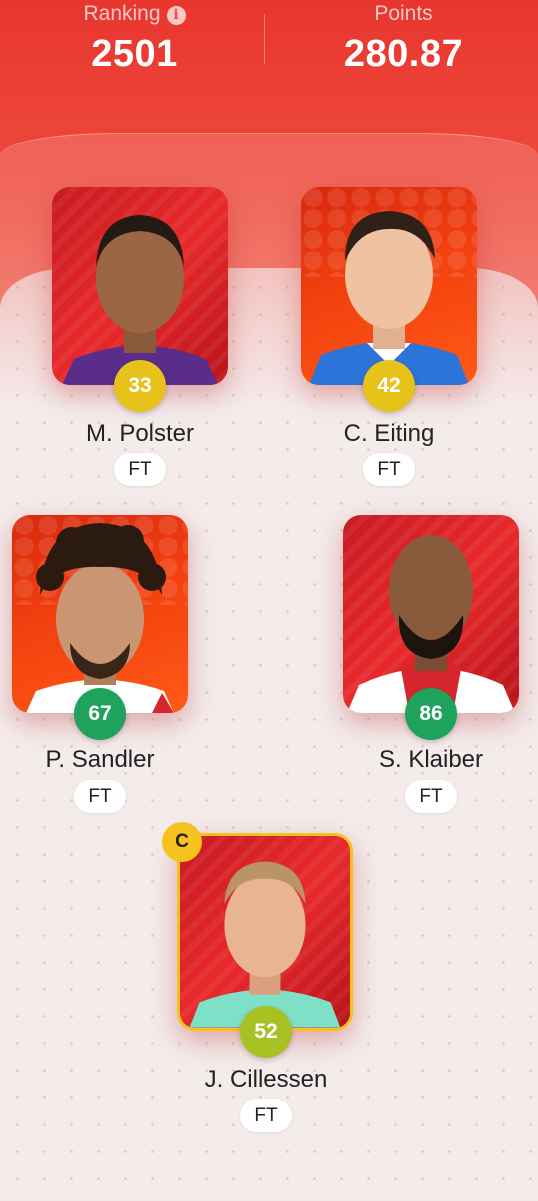 The height and width of the screenshot is (1201, 538). Describe the element at coordinates (182, 842) in the screenshot. I see `captain-badge: C` at that location.